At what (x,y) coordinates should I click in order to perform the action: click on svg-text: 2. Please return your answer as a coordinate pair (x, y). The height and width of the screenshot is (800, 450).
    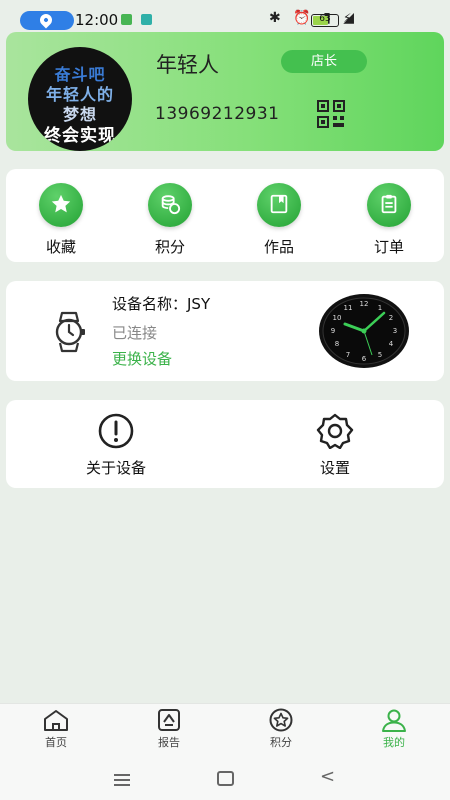
    Looking at the image, I should click on (391, 318).